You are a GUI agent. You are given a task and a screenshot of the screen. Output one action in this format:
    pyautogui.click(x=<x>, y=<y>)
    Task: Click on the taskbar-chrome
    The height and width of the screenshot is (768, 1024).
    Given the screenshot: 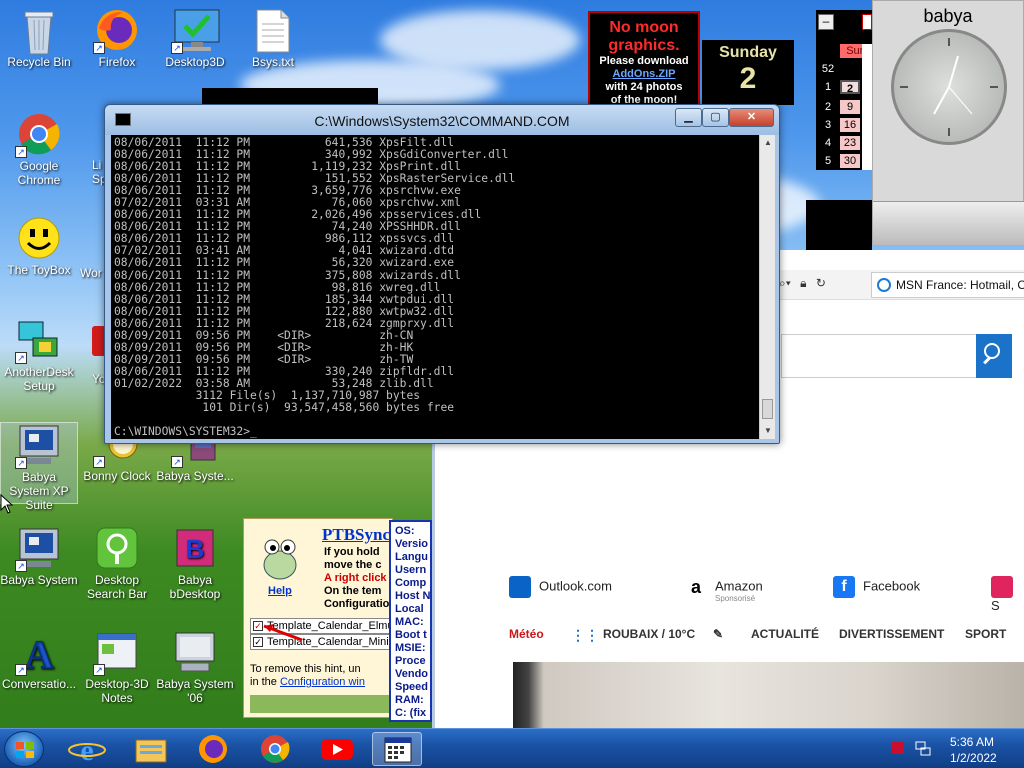 What is the action you would take?
    pyautogui.click(x=275, y=749)
    